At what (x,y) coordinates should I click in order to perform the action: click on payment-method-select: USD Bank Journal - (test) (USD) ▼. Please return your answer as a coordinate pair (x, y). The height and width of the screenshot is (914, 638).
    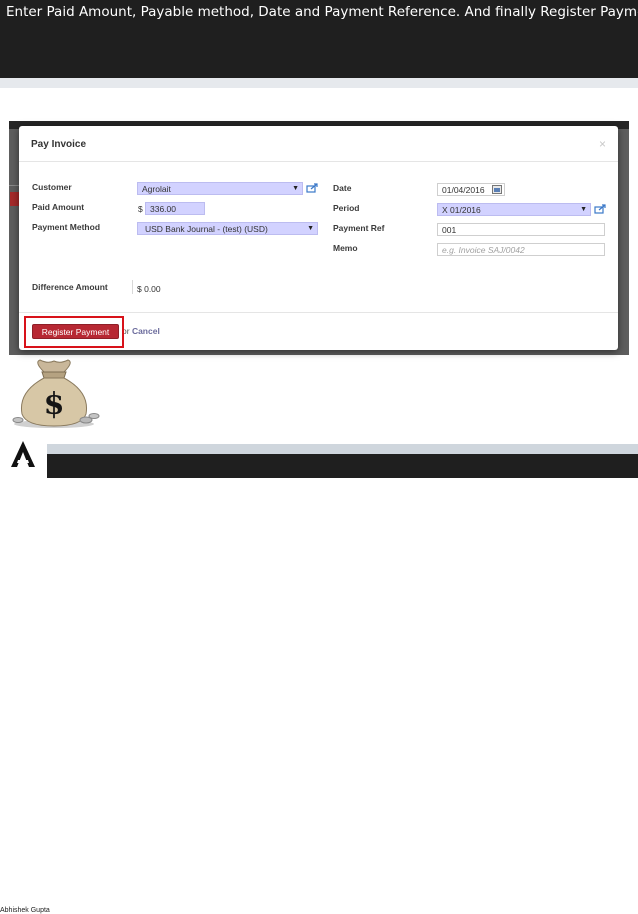
    Looking at the image, I should click on (227, 228).